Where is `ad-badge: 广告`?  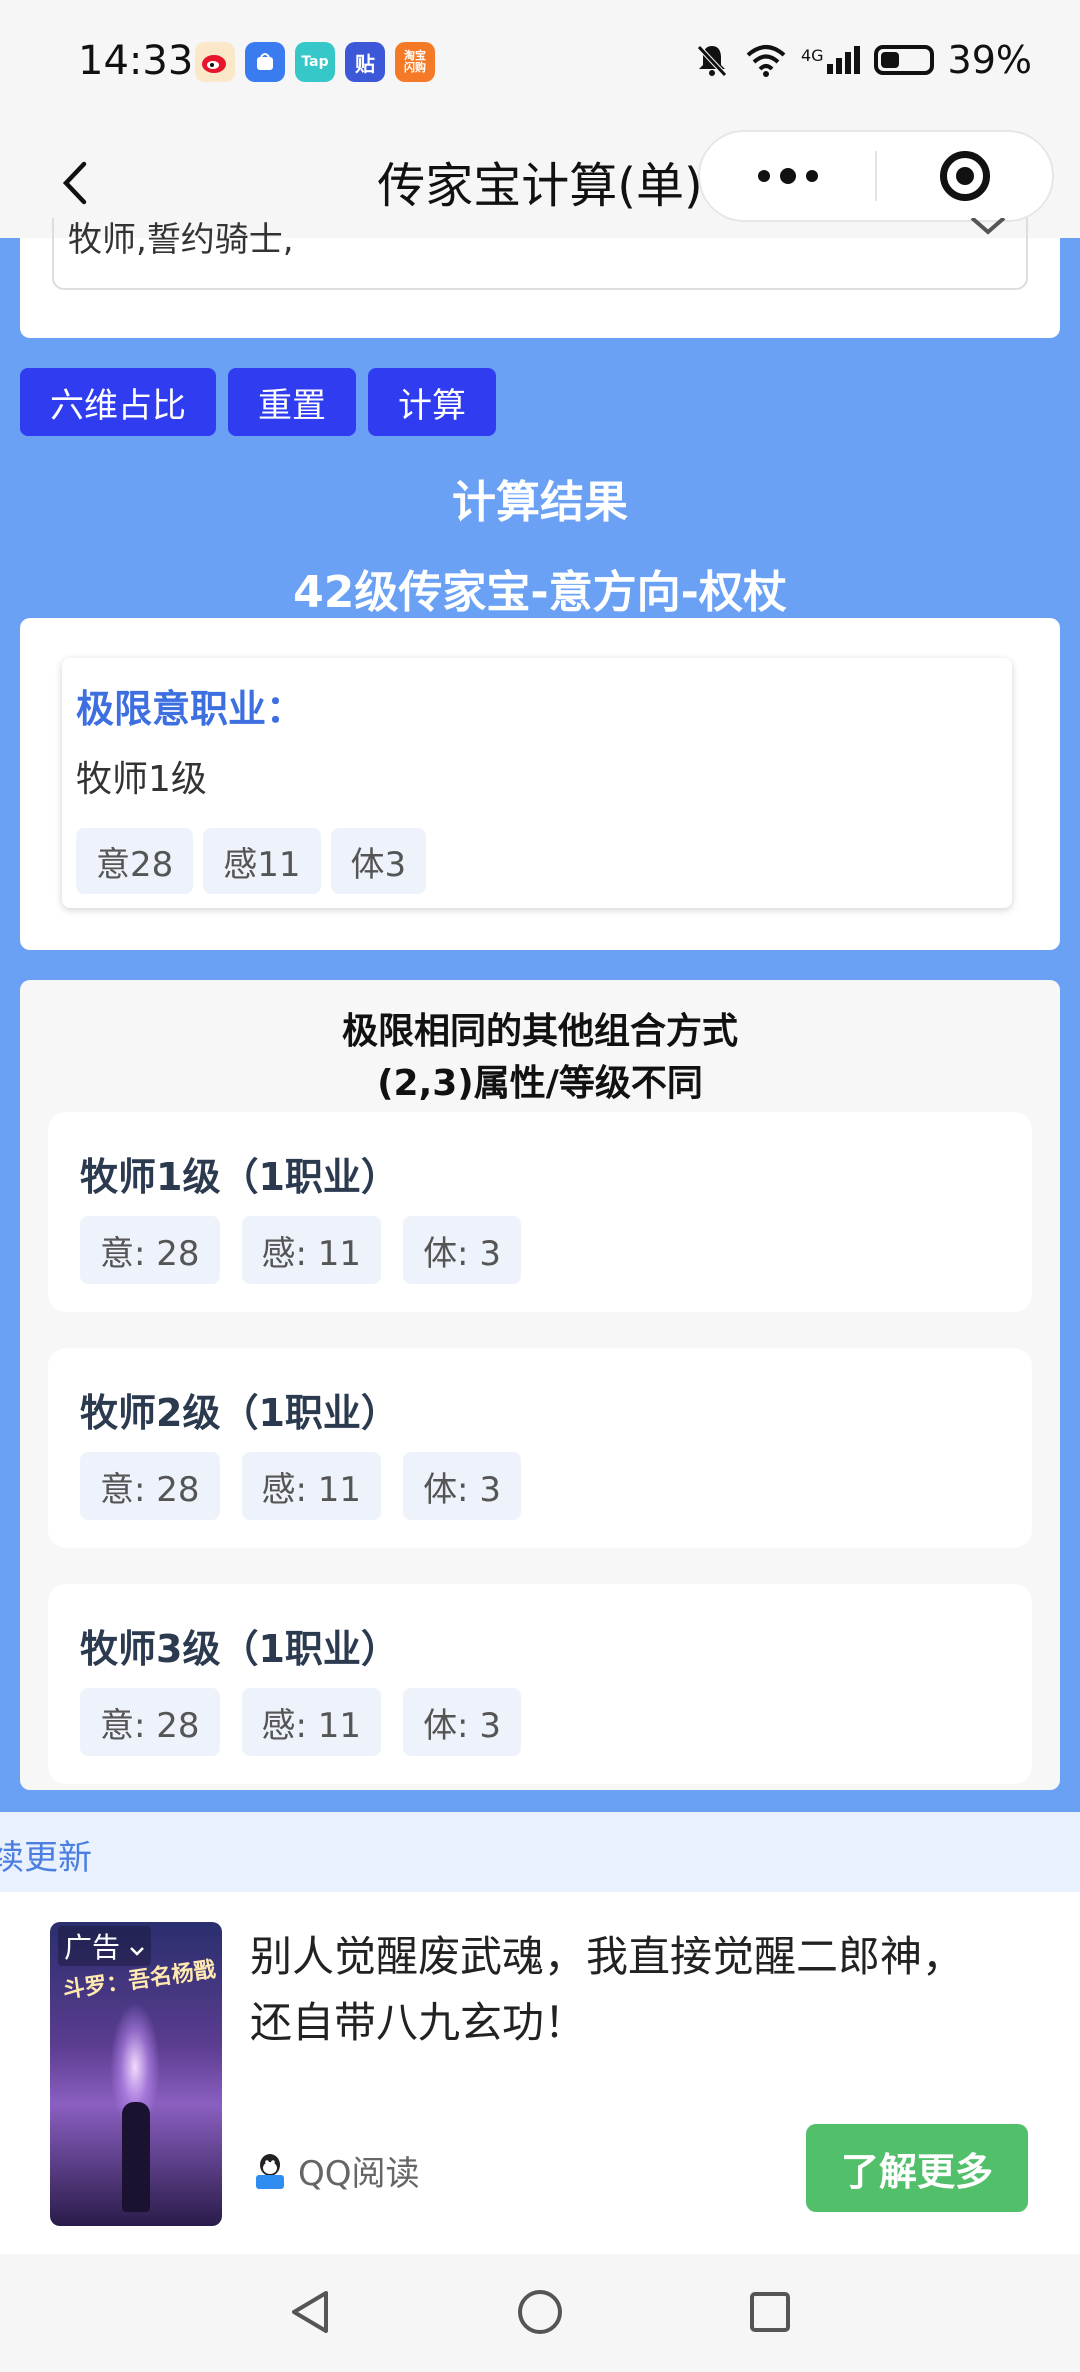
ad-badge: 广告 is located at coordinates (104, 1946).